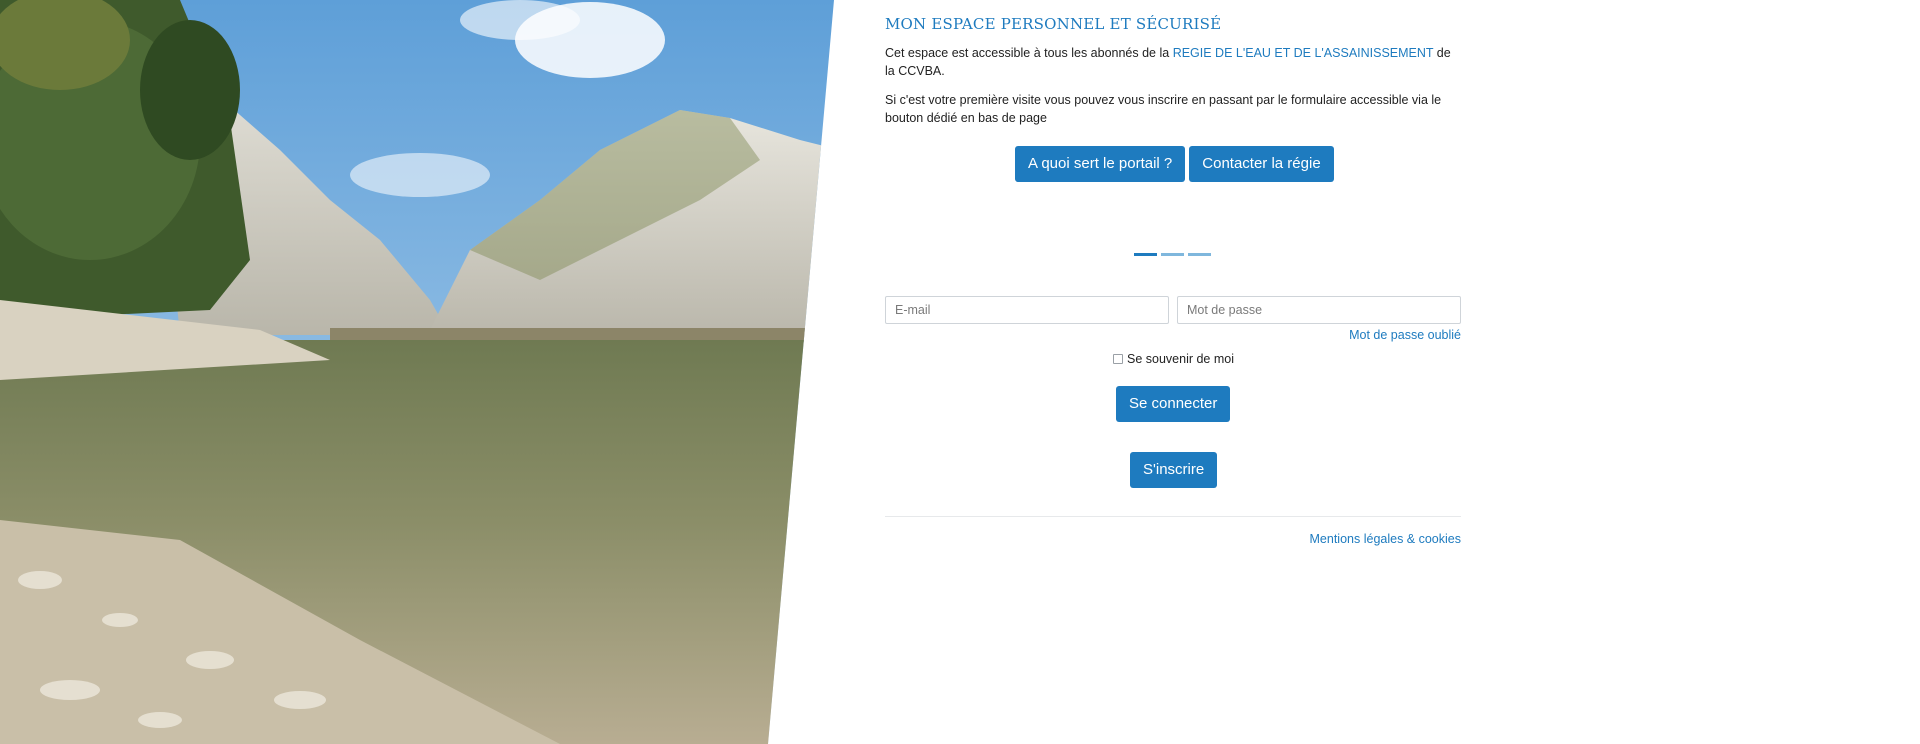 This screenshot has width=1920, height=744. Describe the element at coordinates (1053, 24) in the screenshot. I see `page-title: MON ESPACE PERSONNEL ET SÉCURISÉ` at that location.